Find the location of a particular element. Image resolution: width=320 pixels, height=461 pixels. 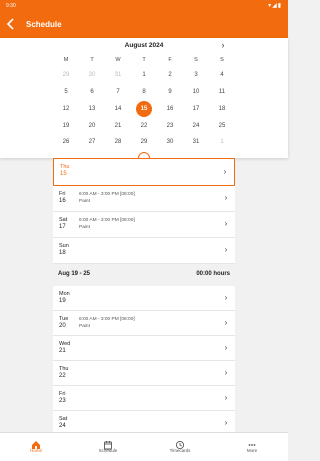

calendar-day: 27 is located at coordinates (92, 142).